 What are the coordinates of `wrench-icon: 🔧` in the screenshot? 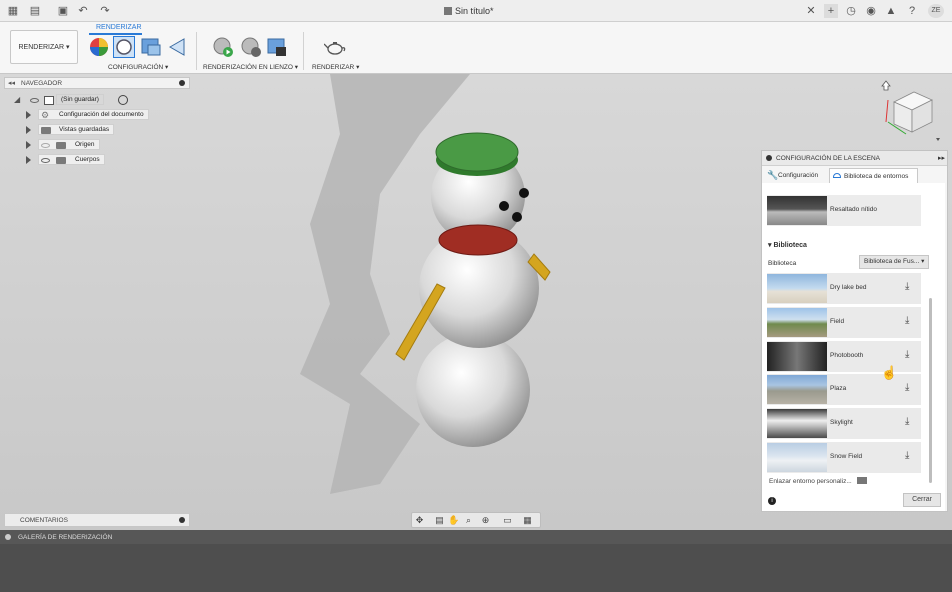 It's located at (773, 175).